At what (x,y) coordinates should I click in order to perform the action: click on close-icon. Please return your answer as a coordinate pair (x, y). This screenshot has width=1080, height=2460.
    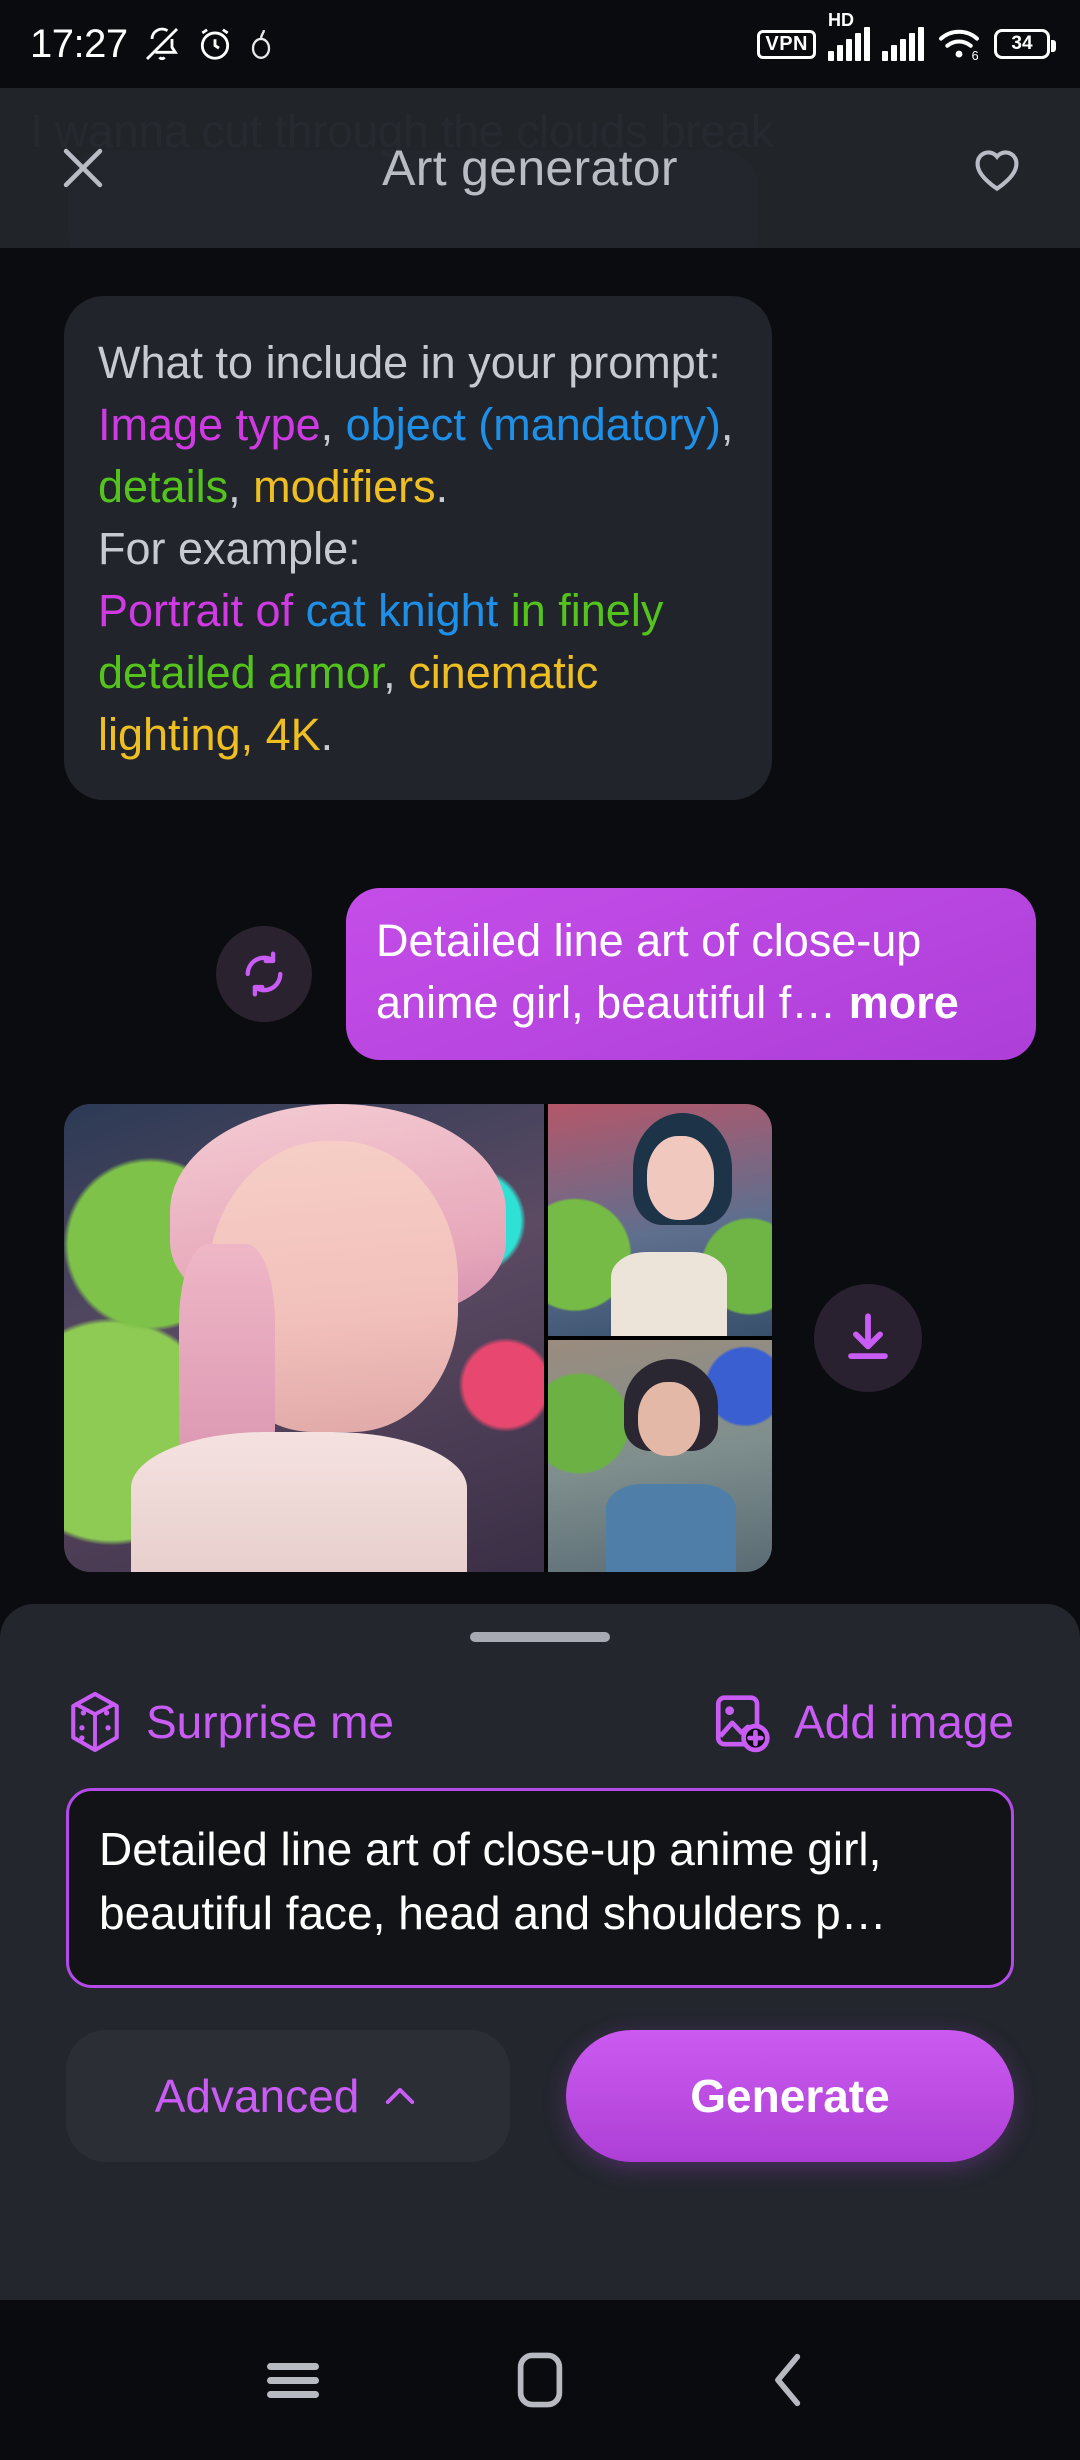
    Looking at the image, I should click on (83, 168).